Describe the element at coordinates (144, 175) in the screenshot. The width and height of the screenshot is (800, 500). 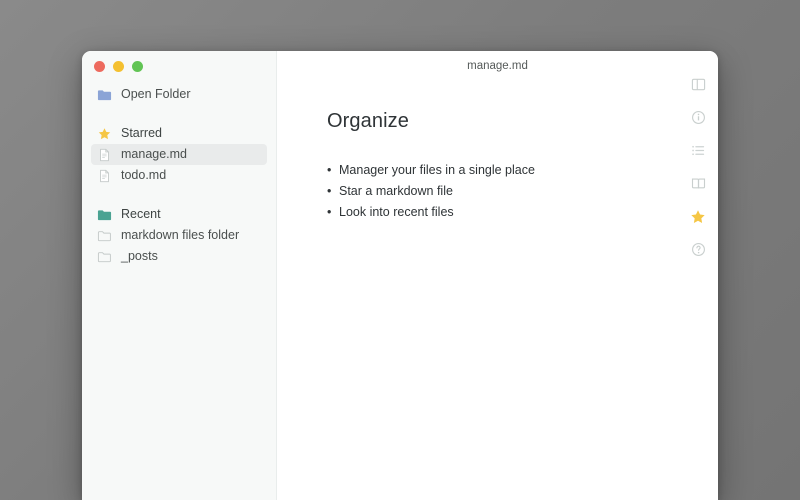
I see `sidebar-file-label: todo.md` at that location.